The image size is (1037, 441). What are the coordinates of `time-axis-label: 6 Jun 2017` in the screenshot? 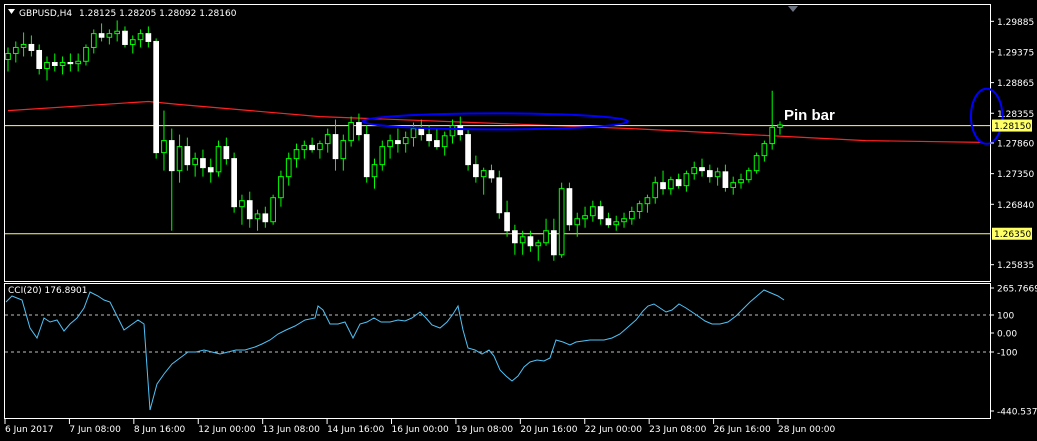 It's located at (29, 430).